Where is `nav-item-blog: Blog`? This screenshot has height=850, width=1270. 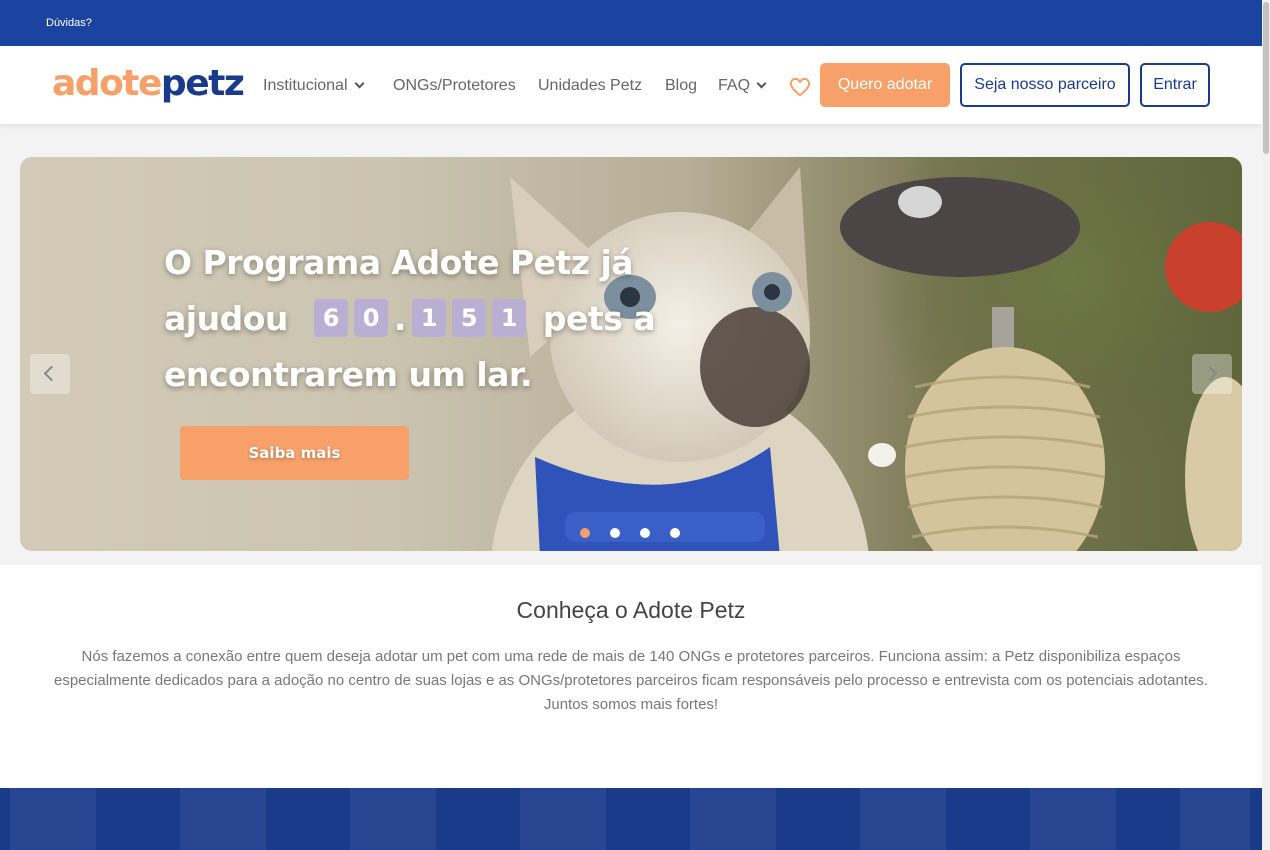 nav-item-blog: Blog is located at coordinates (681, 86).